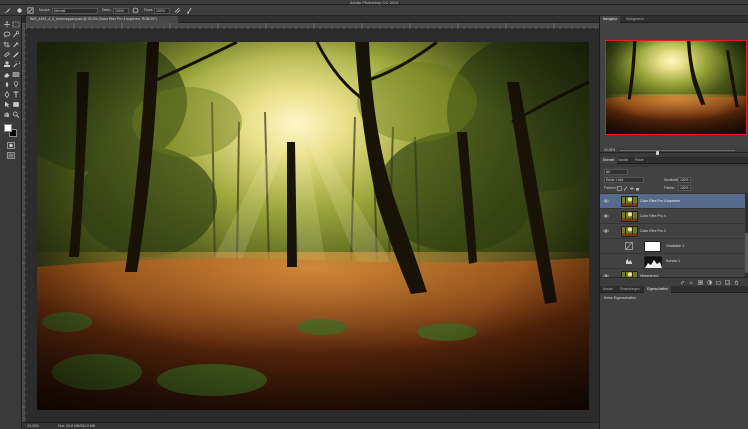  I want to click on crop-icon, so click(7, 44).